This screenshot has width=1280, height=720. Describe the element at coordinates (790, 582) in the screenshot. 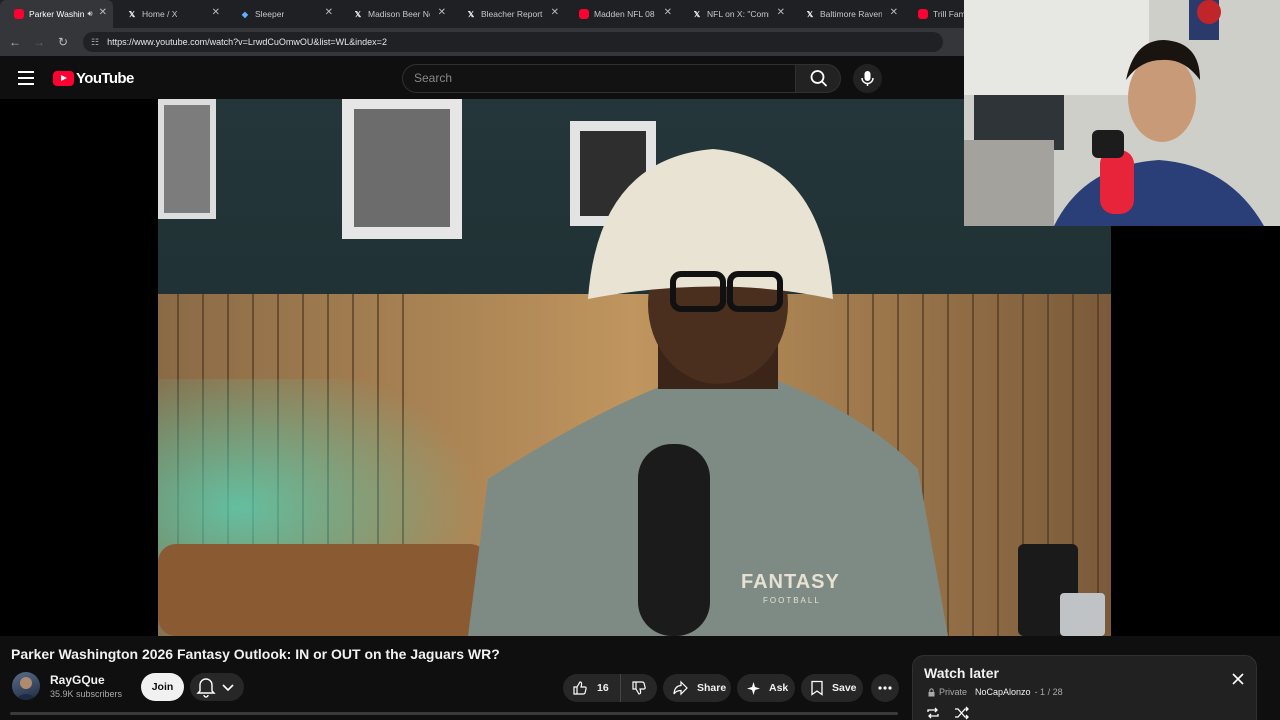

I see `shirt-logo-text: FANTASY` at that location.